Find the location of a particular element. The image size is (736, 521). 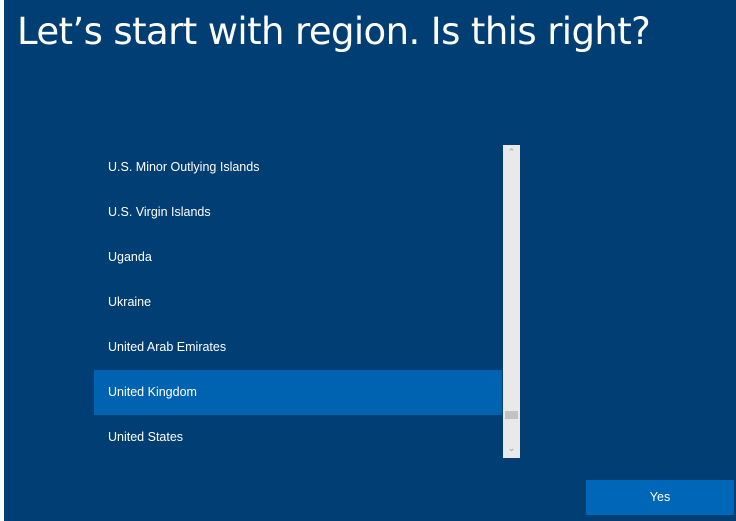

list-item: Ukraine is located at coordinates (298, 302).